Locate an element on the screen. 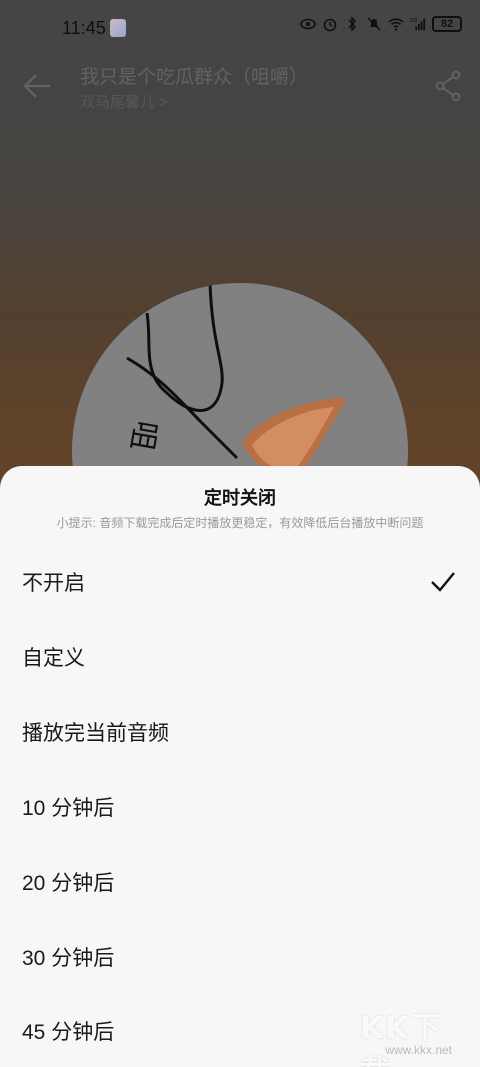  option-30-min: 30 分钟后 is located at coordinates (240, 957).